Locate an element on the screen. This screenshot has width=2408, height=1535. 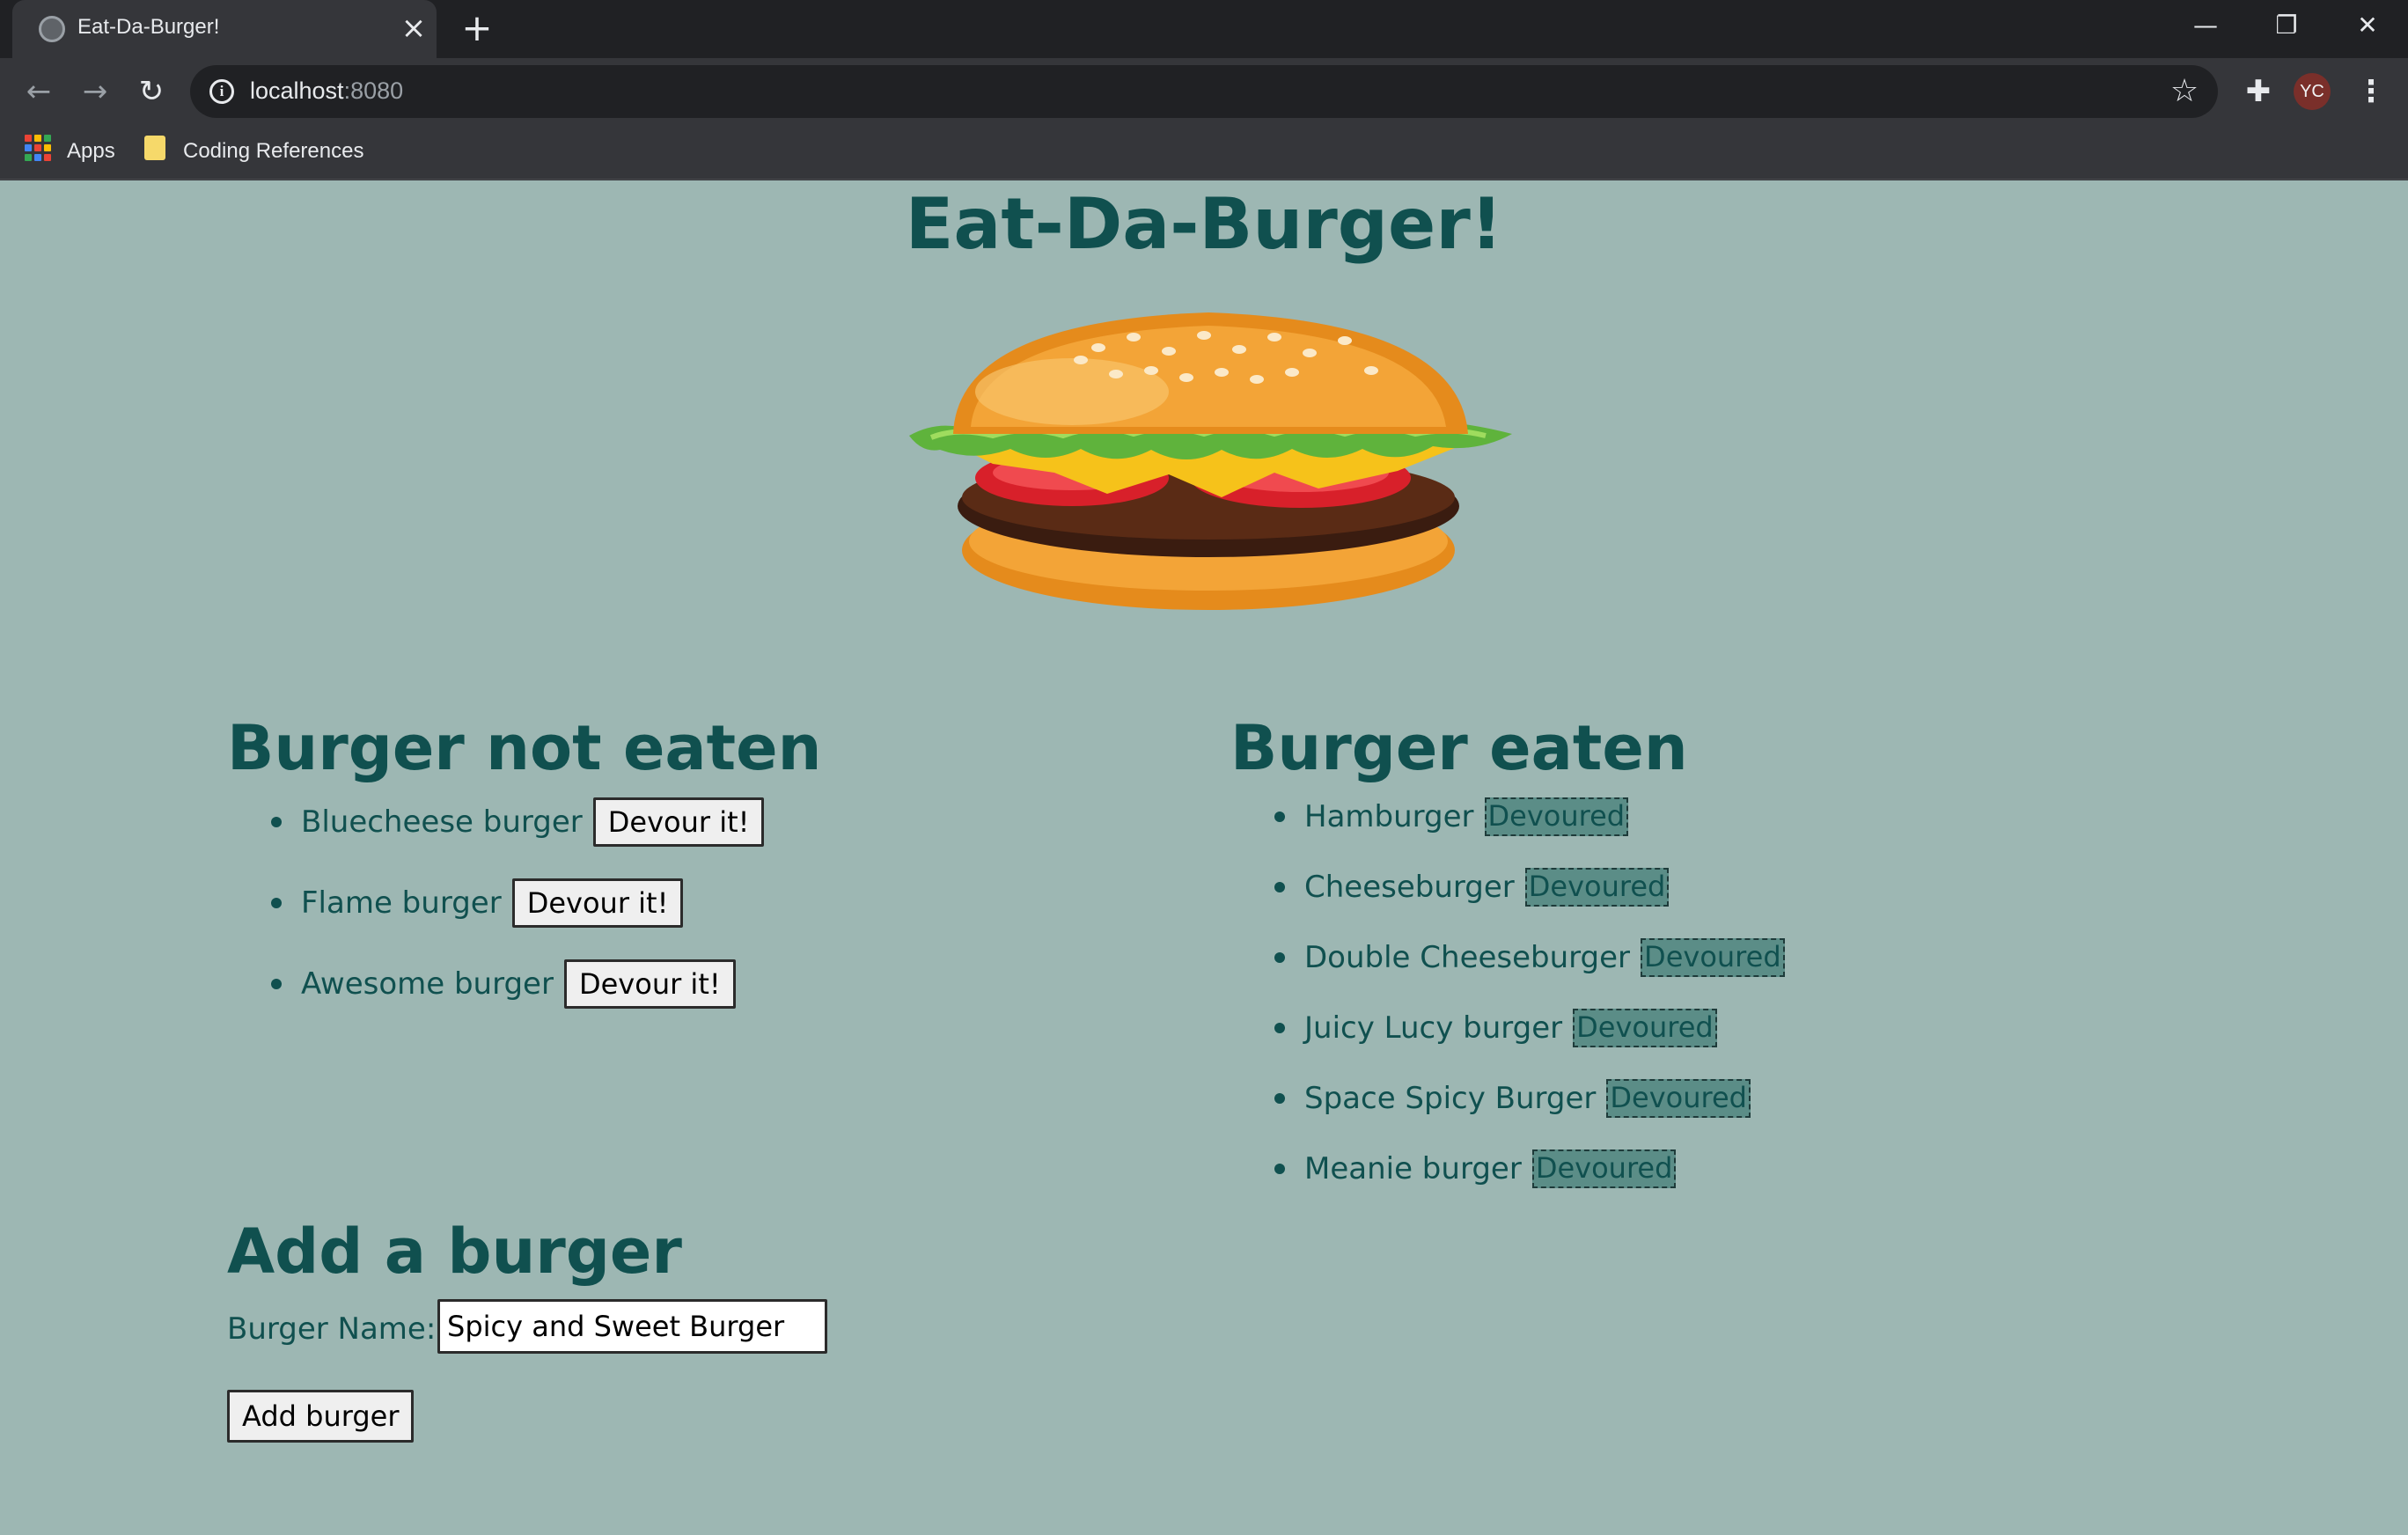
info-icon: i is located at coordinates (221, 91).